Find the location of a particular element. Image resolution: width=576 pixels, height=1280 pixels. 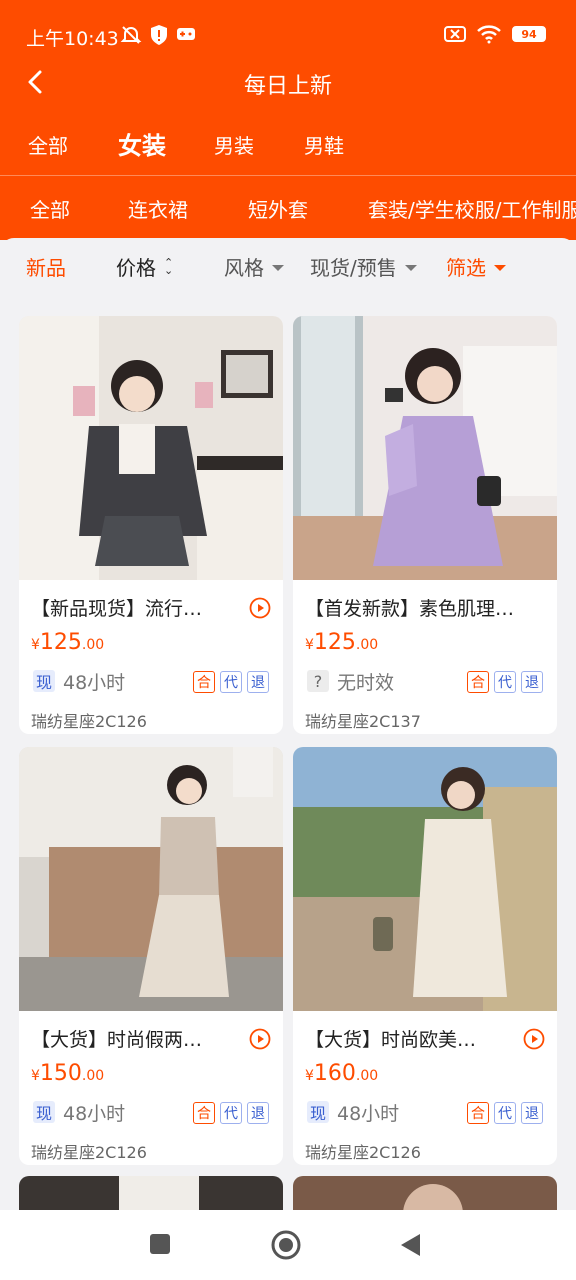

filter-style-label: 风格 is located at coordinates (244, 268).